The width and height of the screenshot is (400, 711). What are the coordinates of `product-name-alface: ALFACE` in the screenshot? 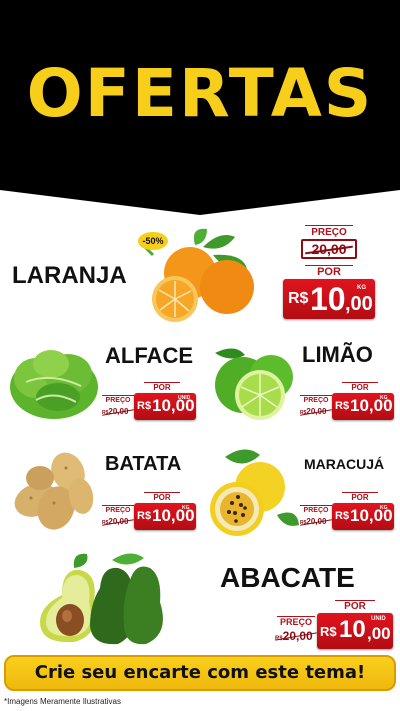 It's located at (149, 355).